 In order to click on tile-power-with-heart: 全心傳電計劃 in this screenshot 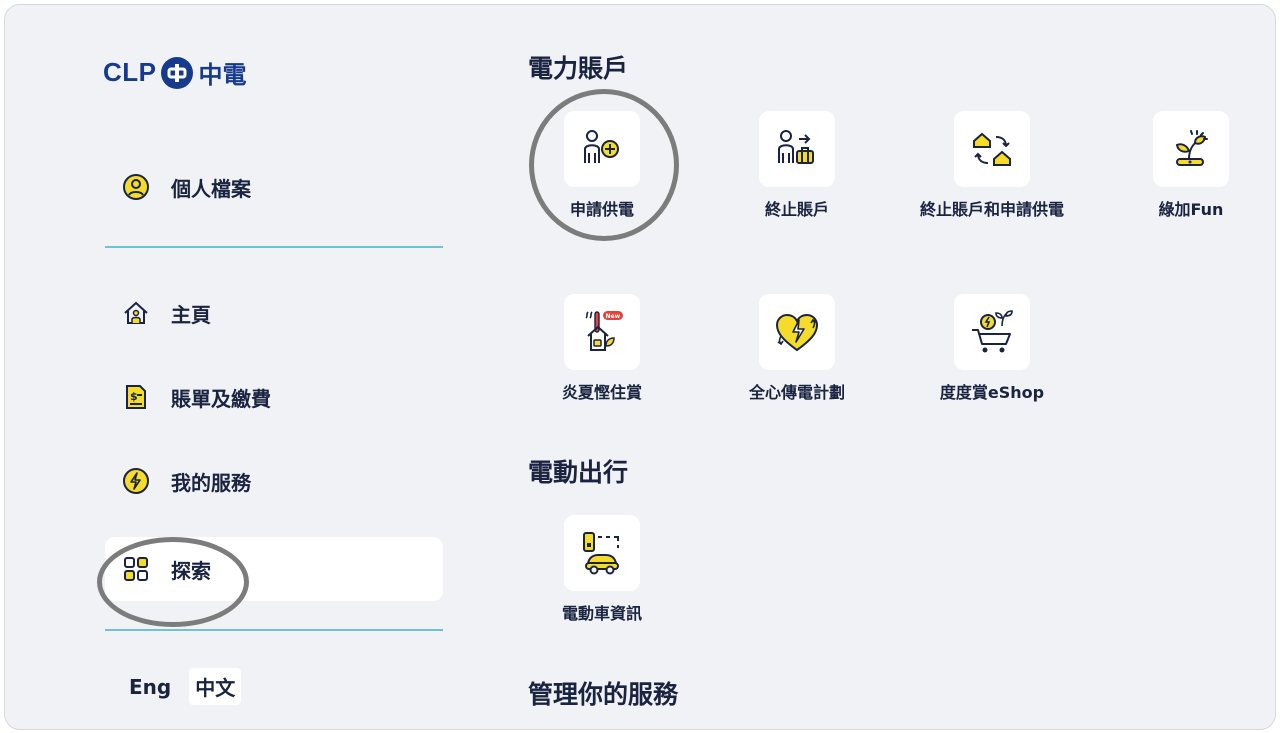, I will do `click(797, 349)`.